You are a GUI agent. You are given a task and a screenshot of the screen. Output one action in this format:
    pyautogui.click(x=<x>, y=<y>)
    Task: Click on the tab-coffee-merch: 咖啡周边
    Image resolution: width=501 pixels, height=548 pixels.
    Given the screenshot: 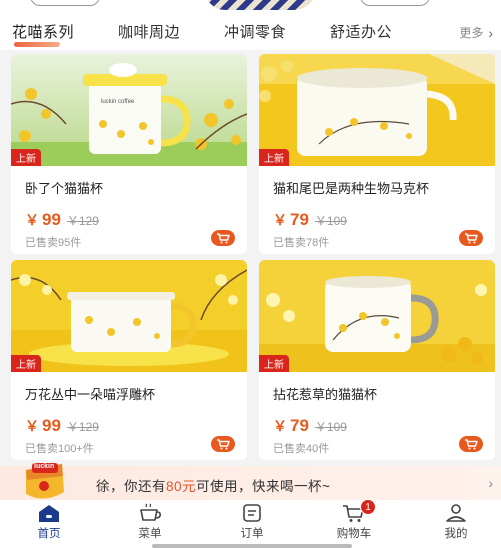 What is the action you would take?
    pyautogui.click(x=149, y=31)
    